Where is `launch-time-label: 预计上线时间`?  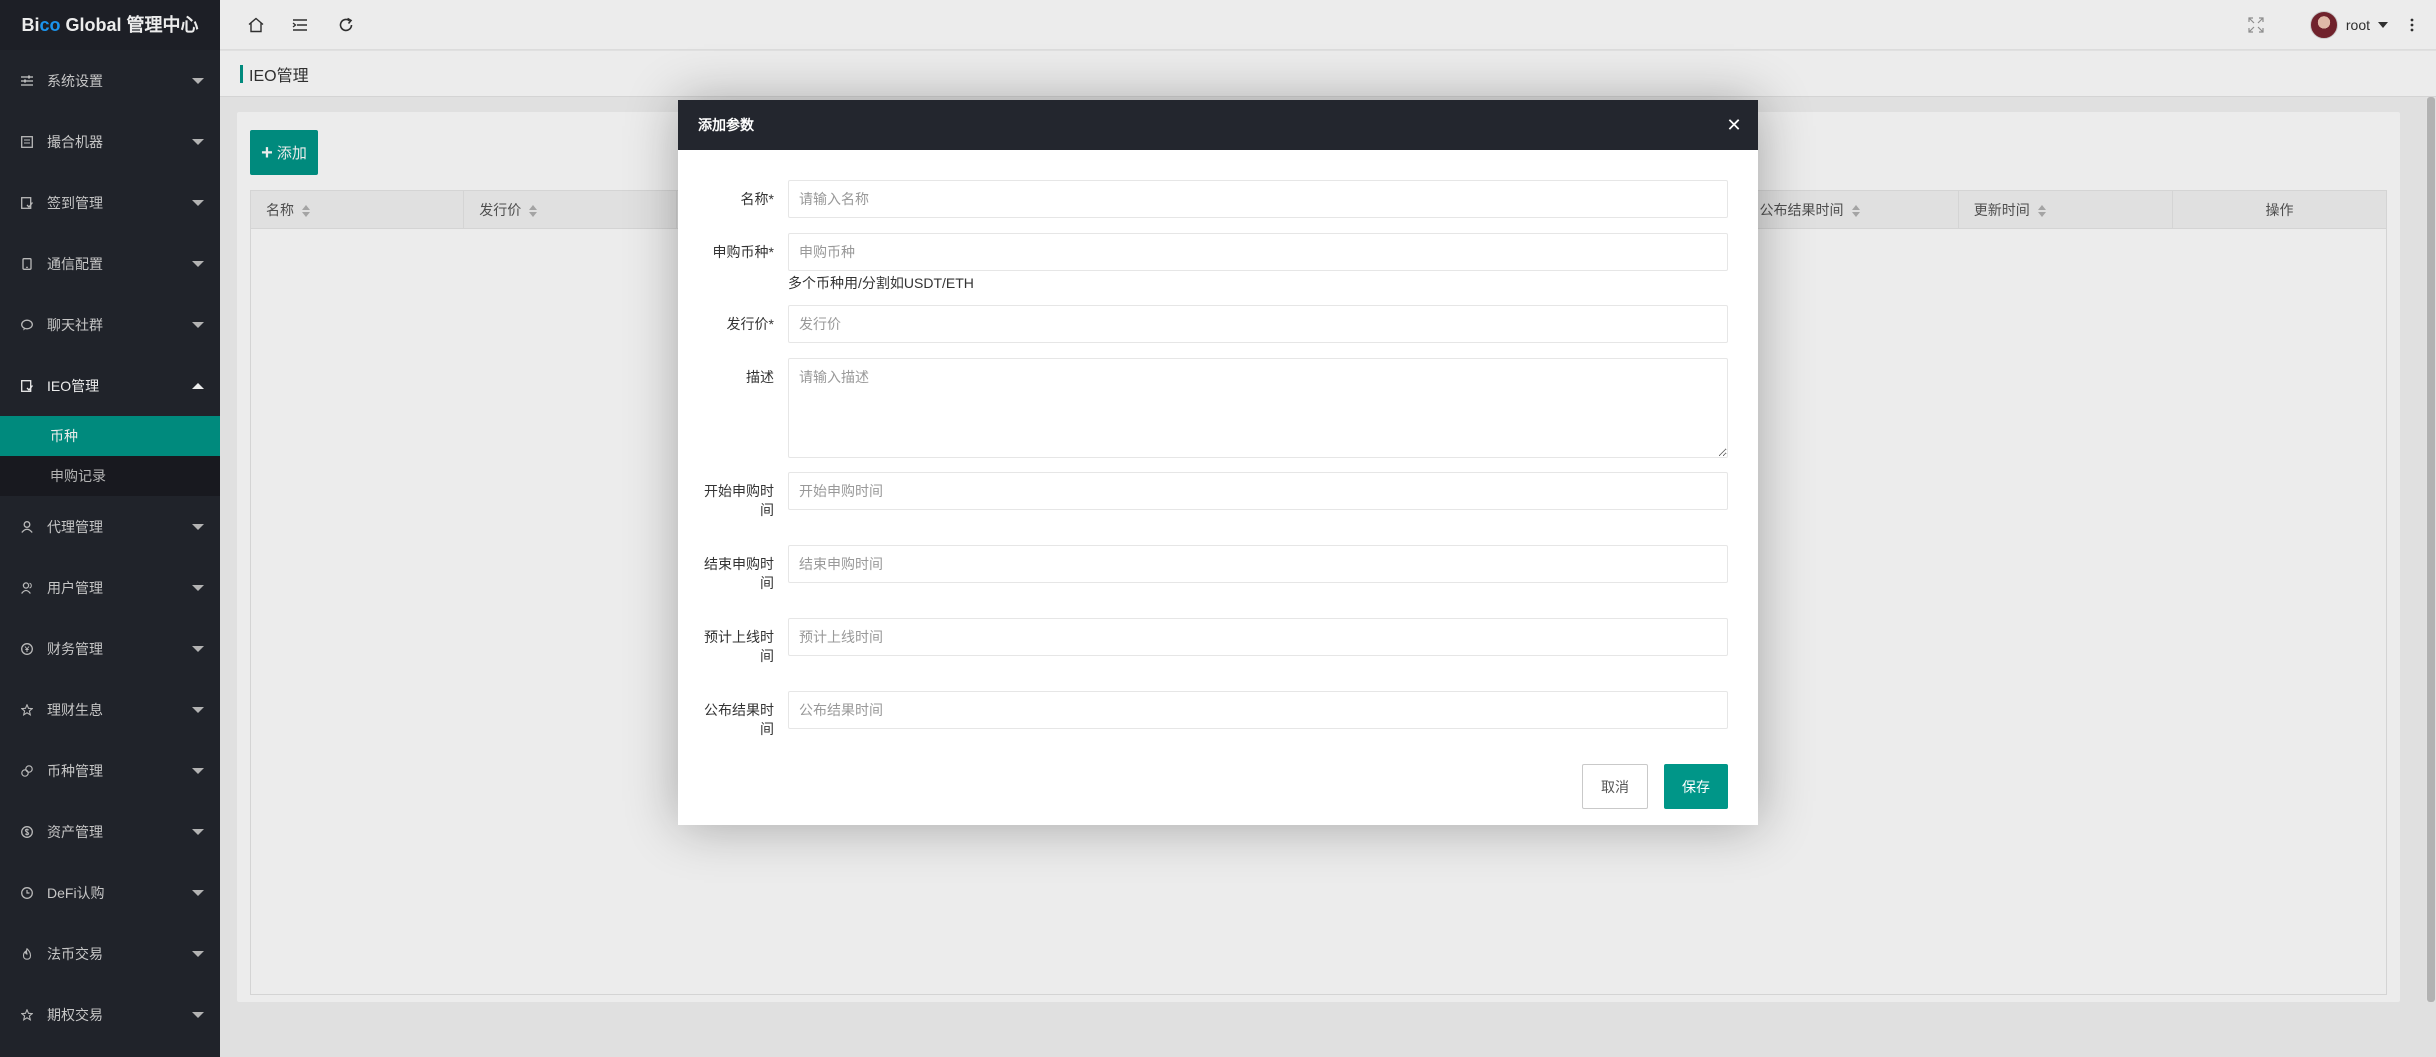 launch-time-label: 预计上线时间 is located at coordinates (739, 646).